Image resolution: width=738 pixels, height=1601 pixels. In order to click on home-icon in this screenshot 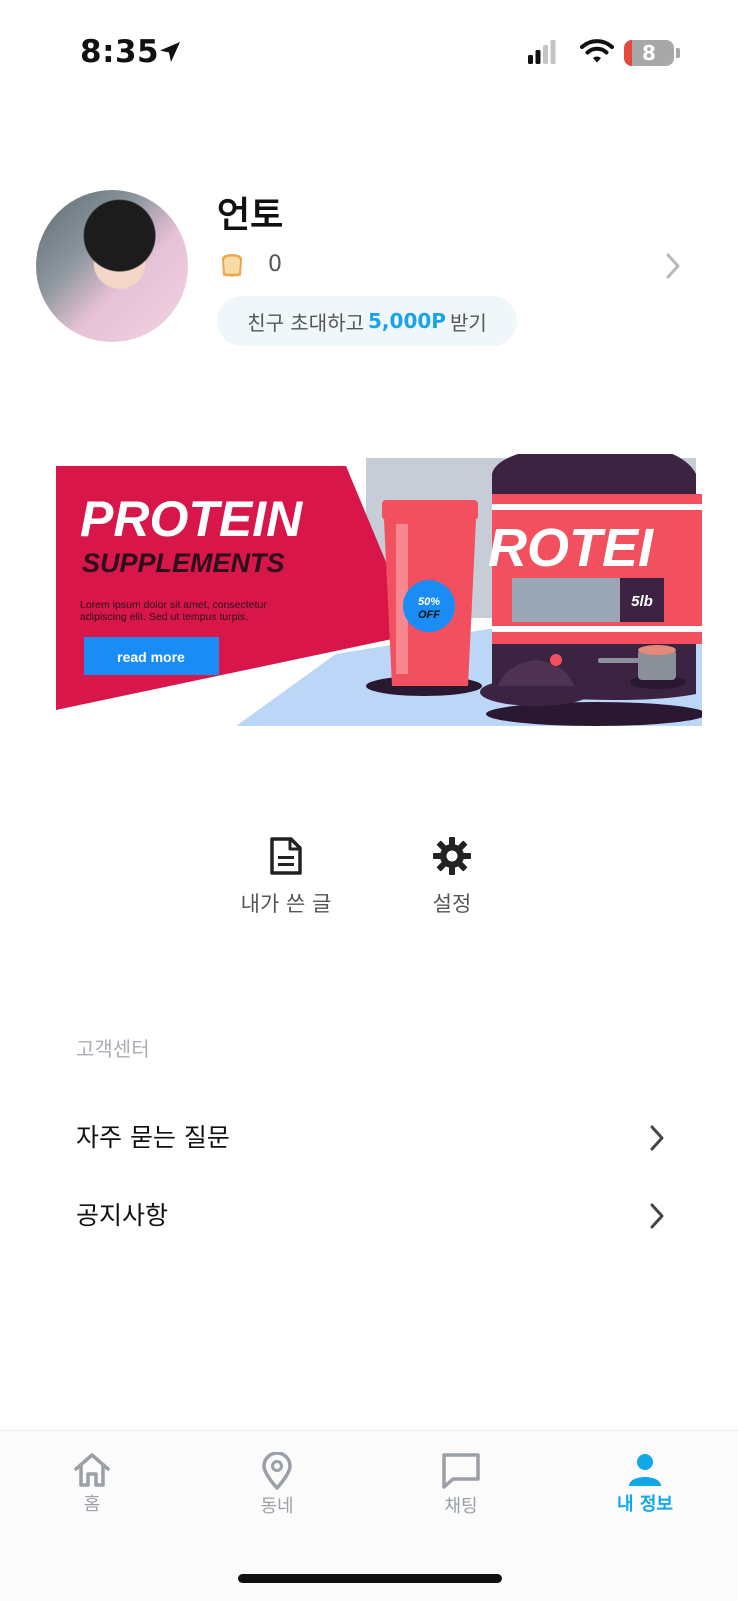, I will do `click(92, 1470)`.